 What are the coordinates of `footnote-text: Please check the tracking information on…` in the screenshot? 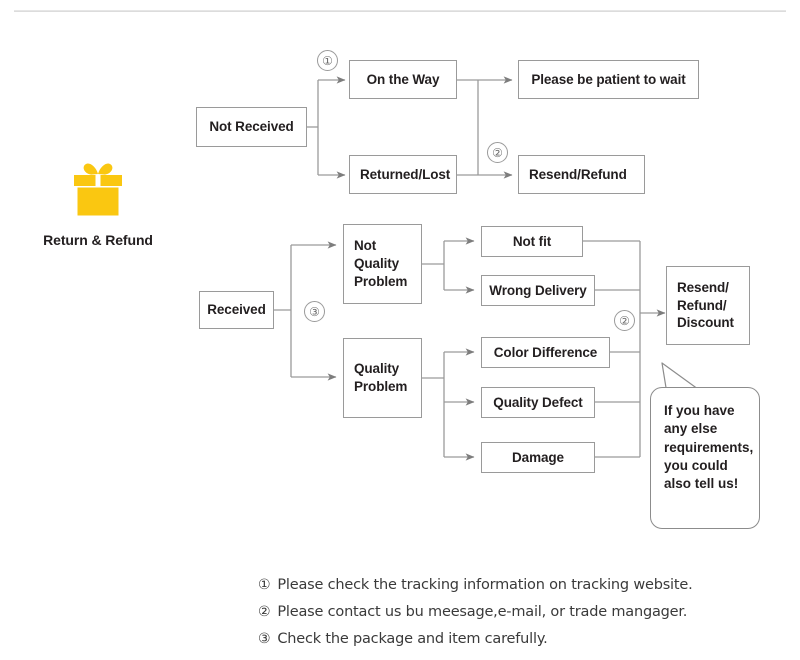 It's located at (485, 585).